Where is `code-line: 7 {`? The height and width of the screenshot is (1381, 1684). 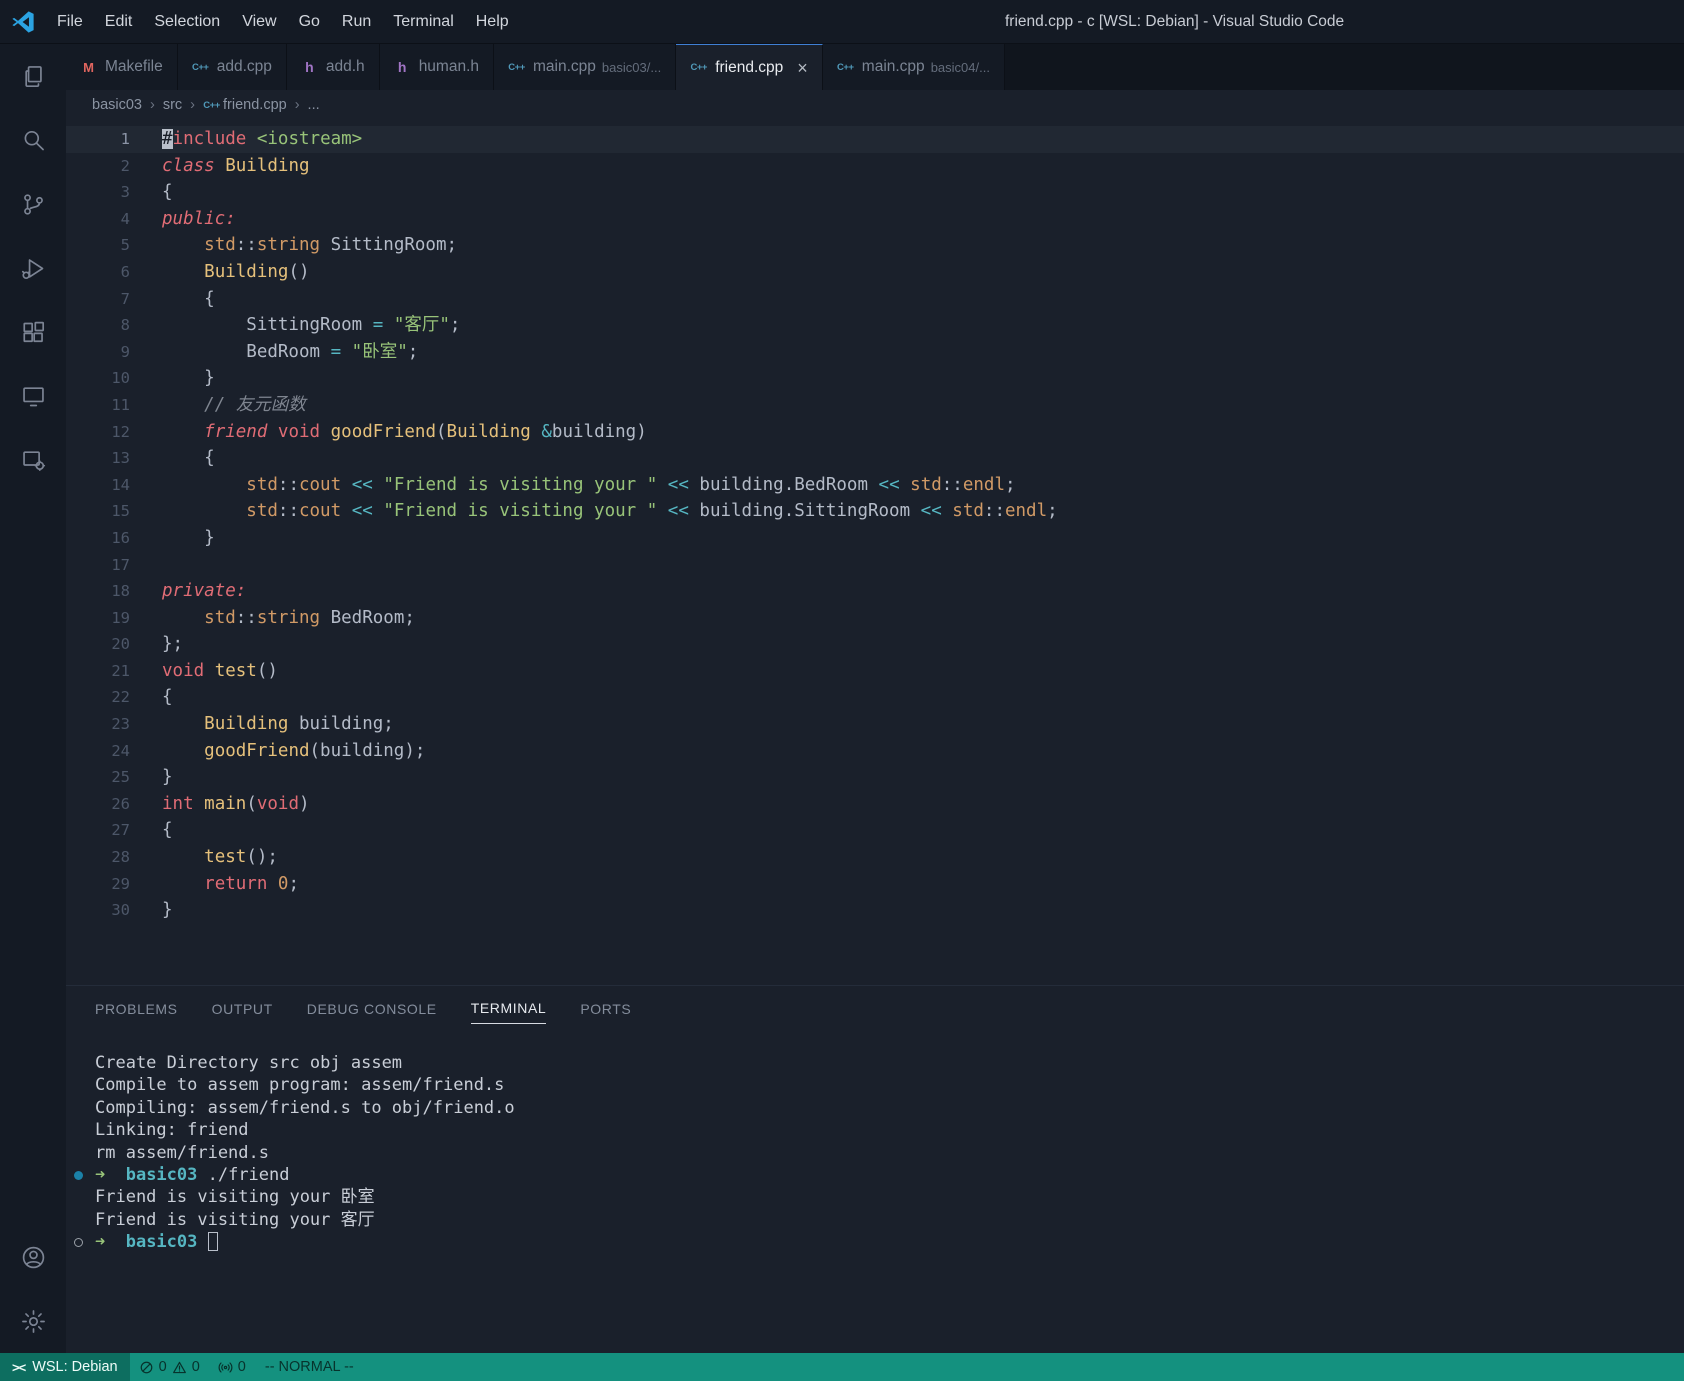
code-line: 7 { is located at coordinates (875, 299).